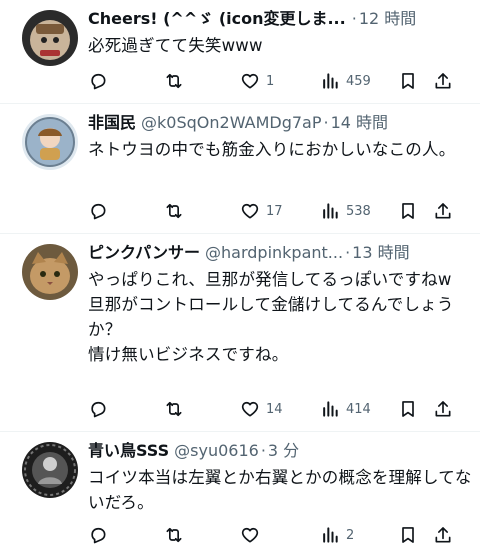 This screenshot has width=480, height=557. What do you see at coordinates (272, 149) in the screenshot?
I see `tweet-text: ネトウヨの中でも筋金入りにおかしいなこの人。` at bounding box center [272, 149].